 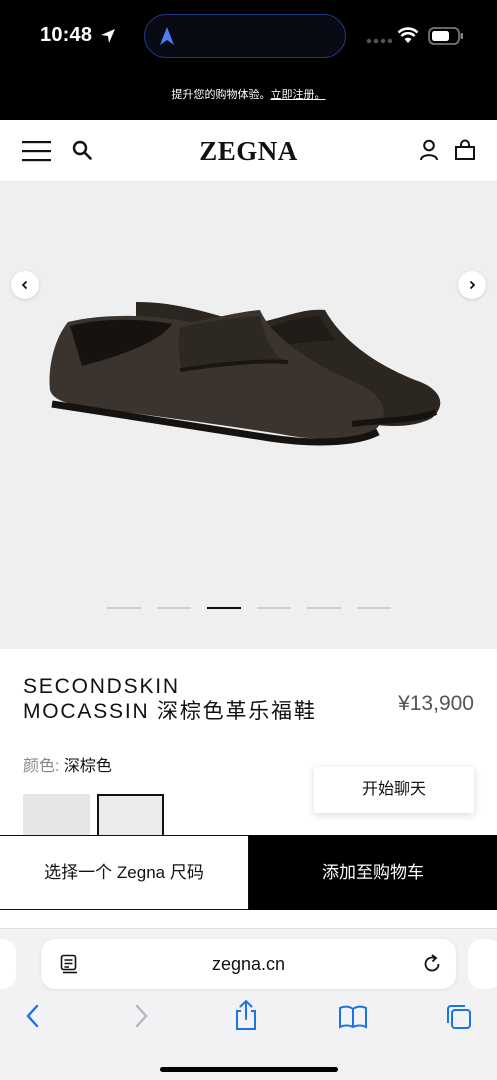 I want to click on pagination-dot-active, so click(x=224, y=608).